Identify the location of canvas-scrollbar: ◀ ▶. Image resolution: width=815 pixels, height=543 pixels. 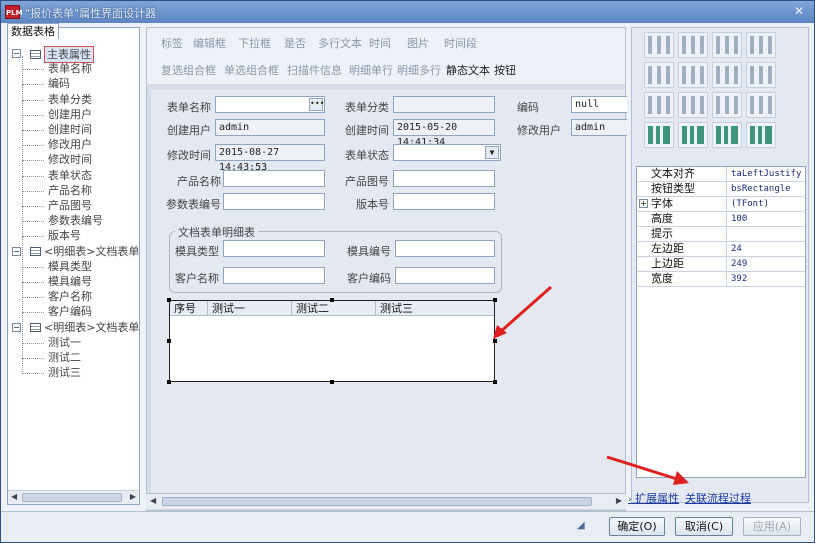
(386, 501).